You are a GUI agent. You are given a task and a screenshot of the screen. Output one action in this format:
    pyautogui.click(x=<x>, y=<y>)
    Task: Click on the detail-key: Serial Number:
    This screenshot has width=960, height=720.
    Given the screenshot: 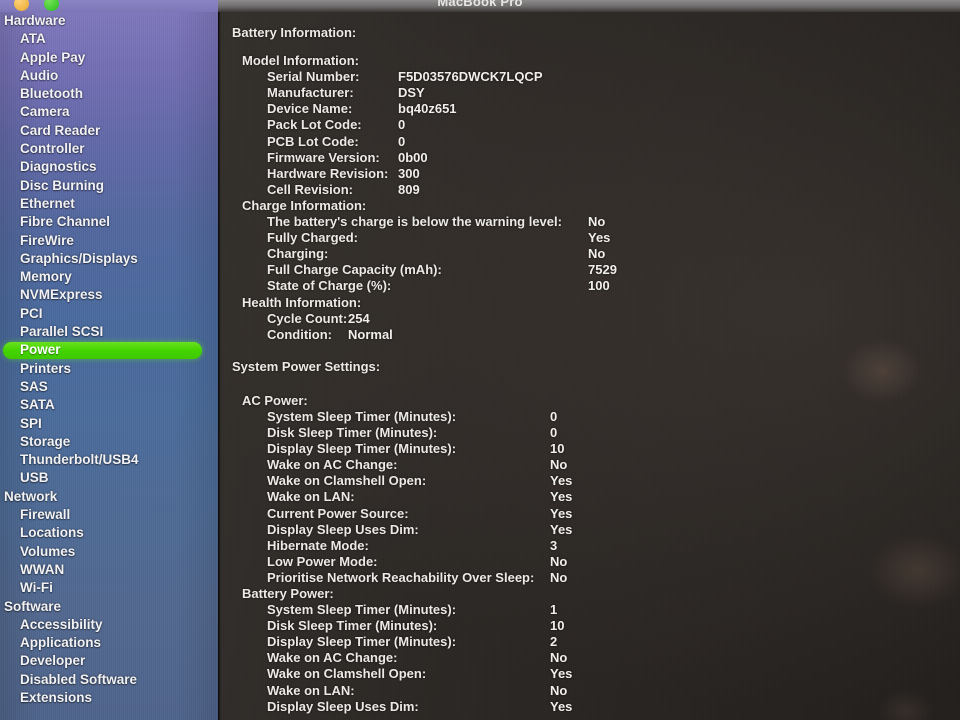 What is the action you would take?
    pyautogui.click(x=313, y=77)
    